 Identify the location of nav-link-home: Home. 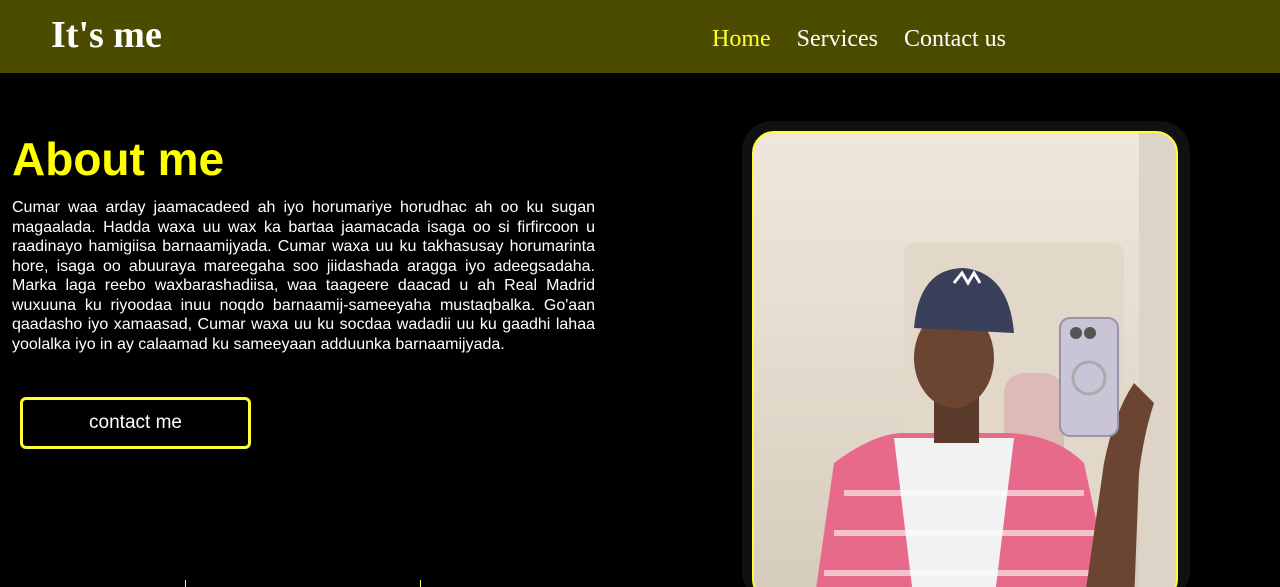
(741, 39).